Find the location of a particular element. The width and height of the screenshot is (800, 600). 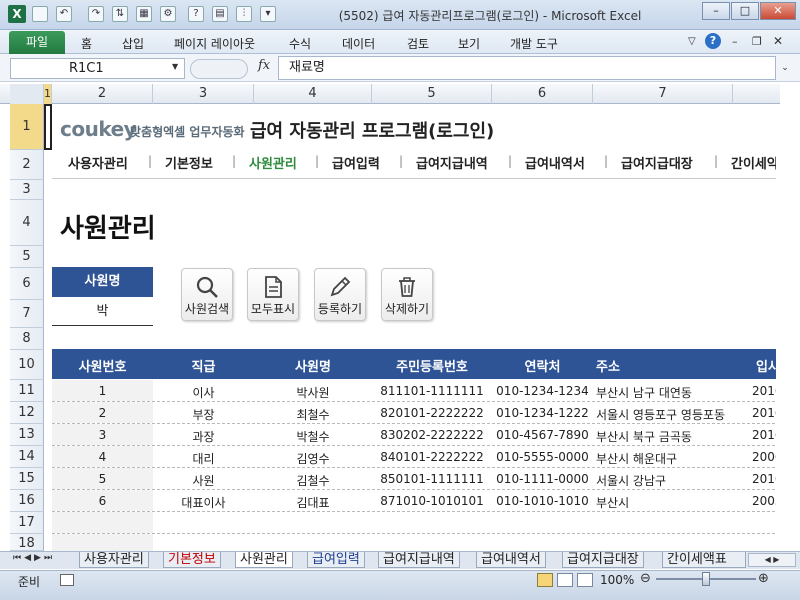

cell-resident-no: 840101-2222222 is located at coordinates (432, 457).